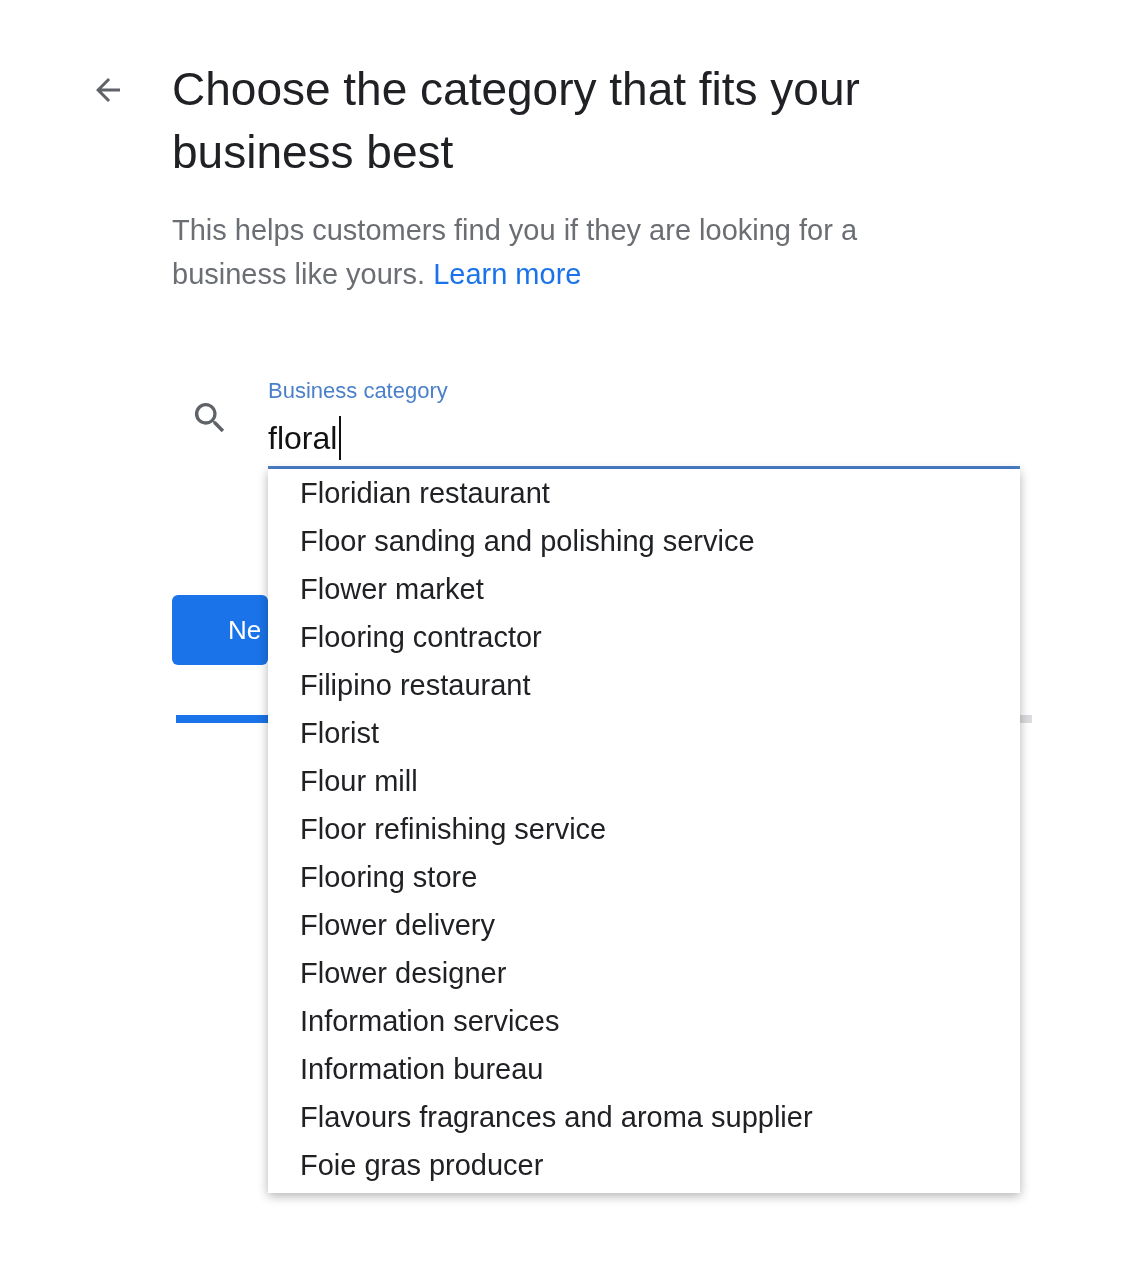 The width and height of the screenshot is (1138, 1279). Describe the element at coordinates (220, 630) in the screenshot. I see `next-button: Ne` at that location.